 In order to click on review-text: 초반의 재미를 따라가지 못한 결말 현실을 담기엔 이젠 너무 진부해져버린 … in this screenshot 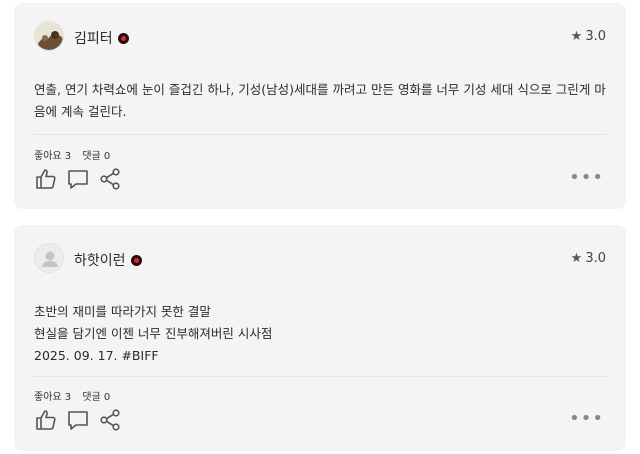, I will do `click(320, 334)`.